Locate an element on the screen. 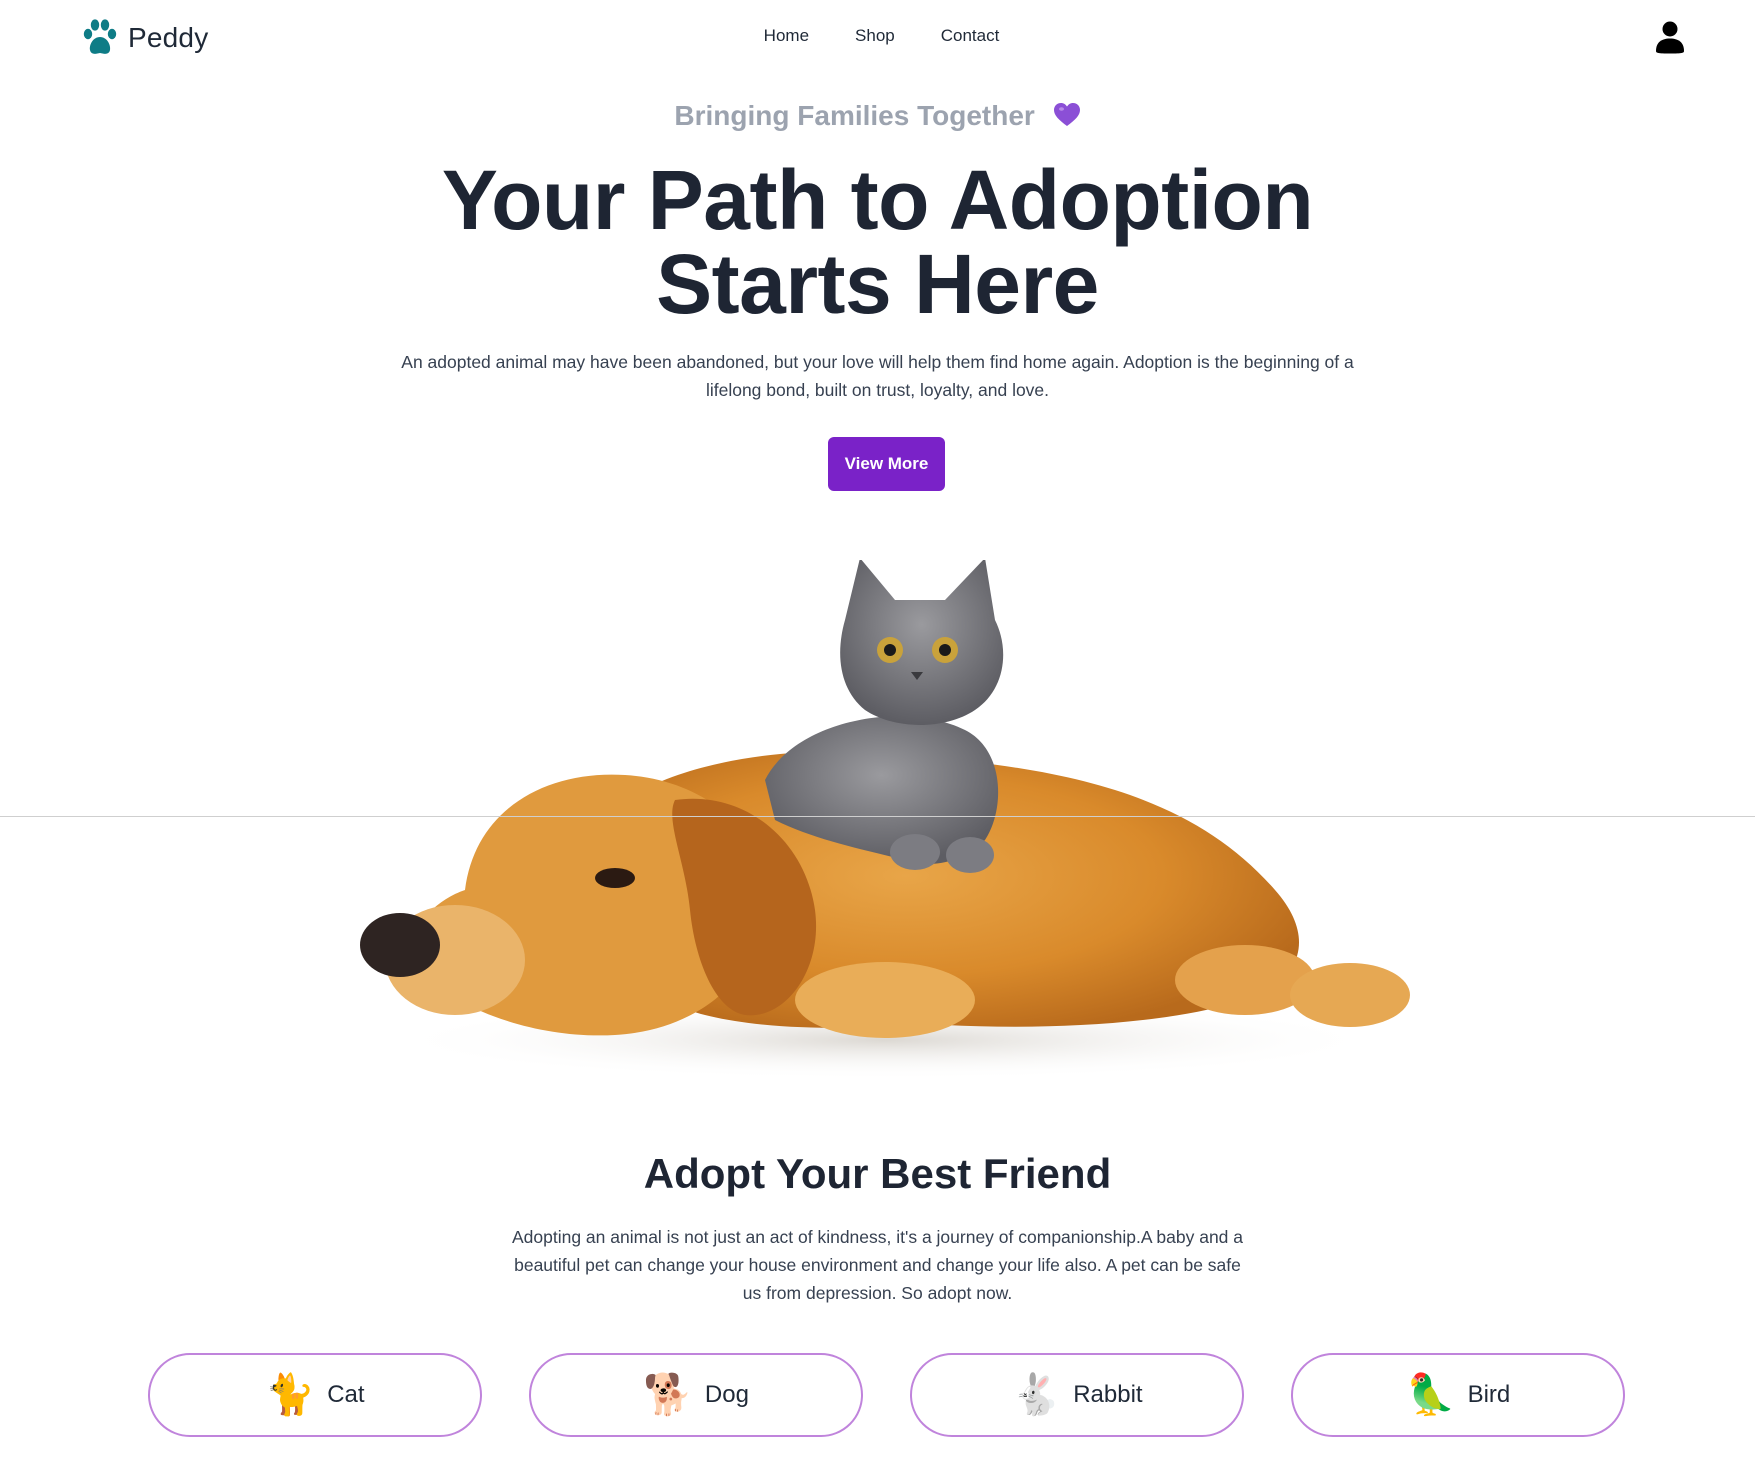 The width and height of the screenshot is (1755, 1470). main-nav: Home Shop Contact is located at coordinates (877, 36).